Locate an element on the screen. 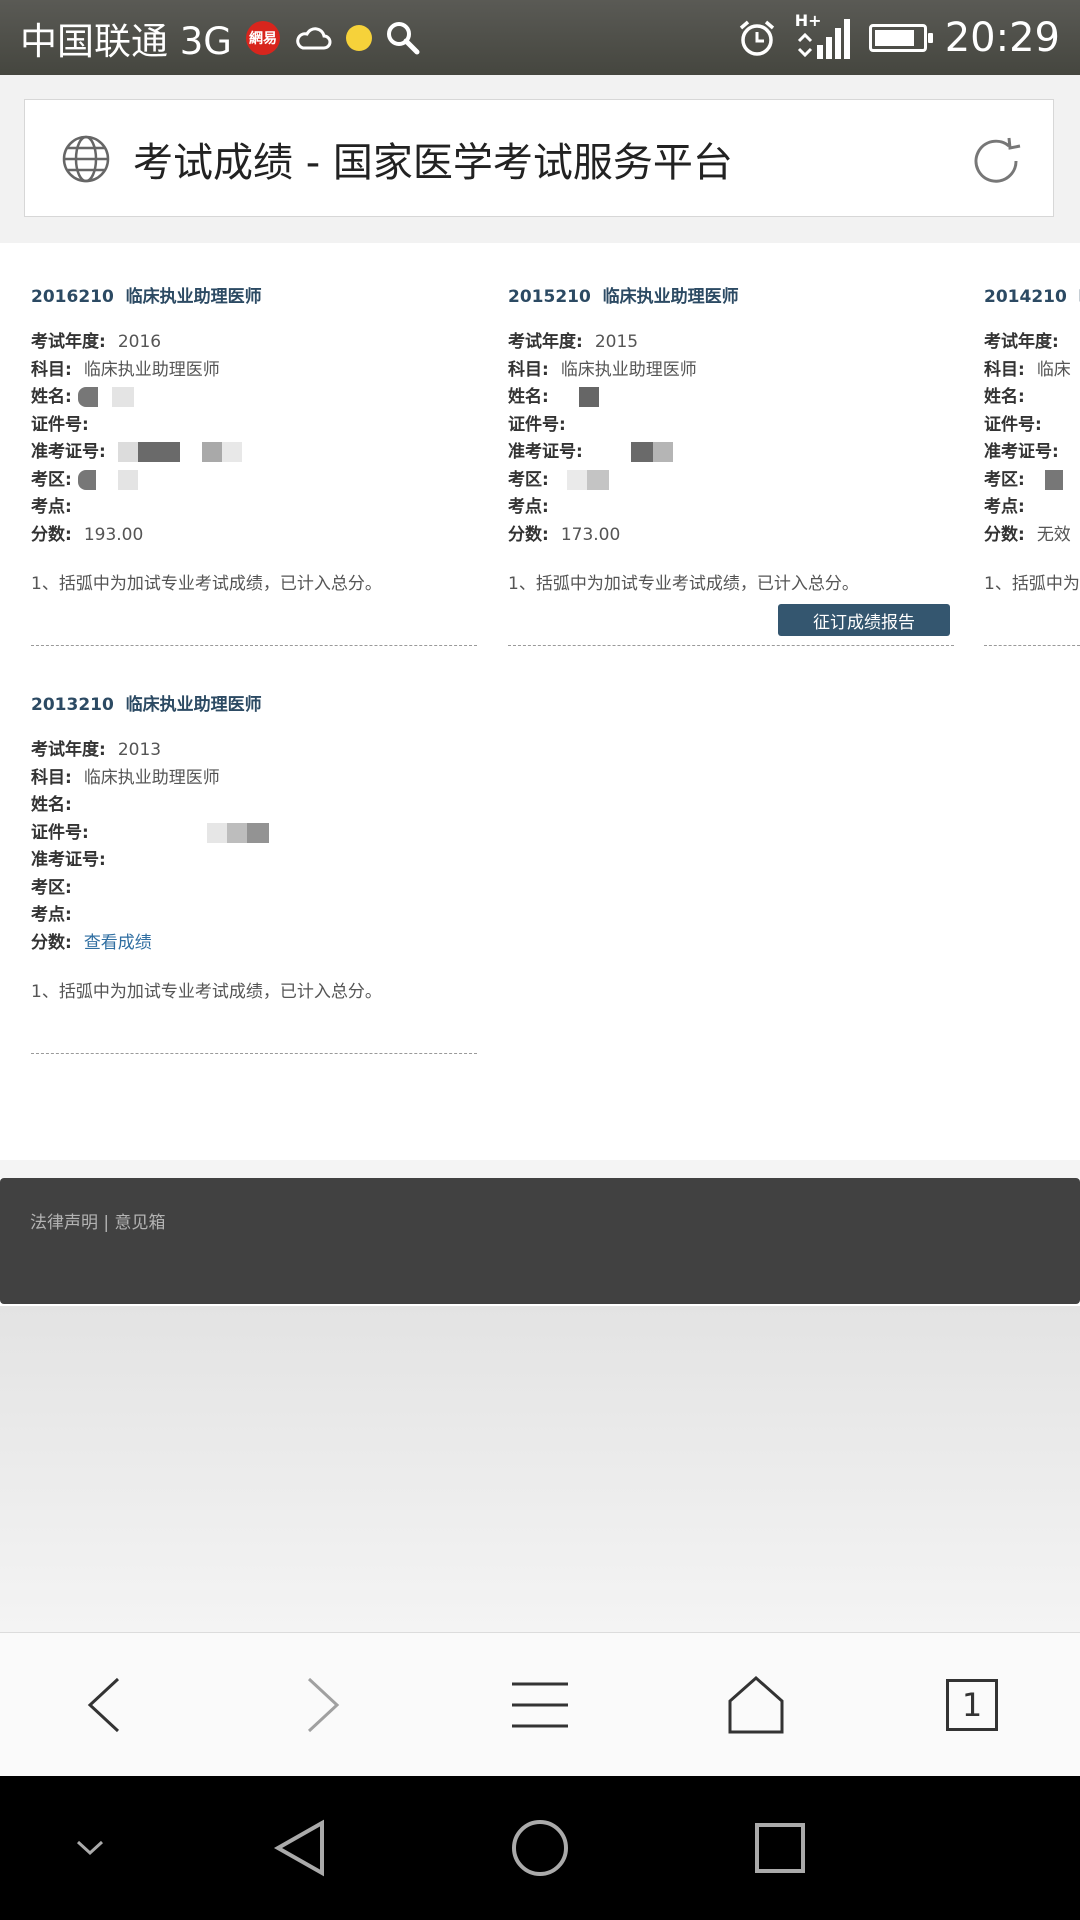 The image size is (1080, 1920). nav-home-icon is located at coordinates (540, 1848).